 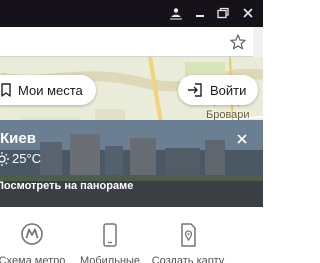 I want to click on user-icon, so click(x=176, y=13).